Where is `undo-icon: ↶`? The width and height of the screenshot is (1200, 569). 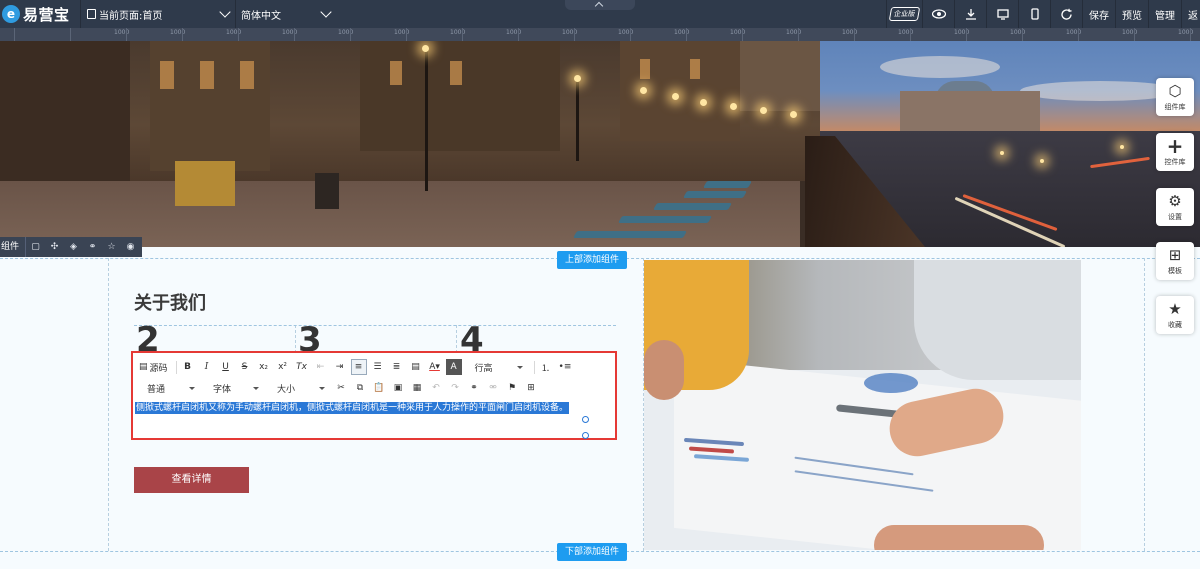 undo-icon: ↶ is located at coordinates (436, 388).